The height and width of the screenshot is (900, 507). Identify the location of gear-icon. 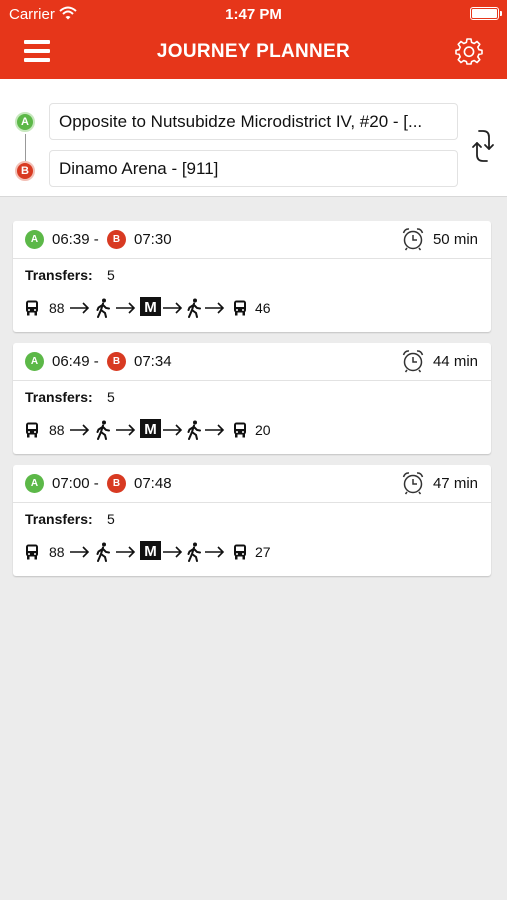
(469, 51).